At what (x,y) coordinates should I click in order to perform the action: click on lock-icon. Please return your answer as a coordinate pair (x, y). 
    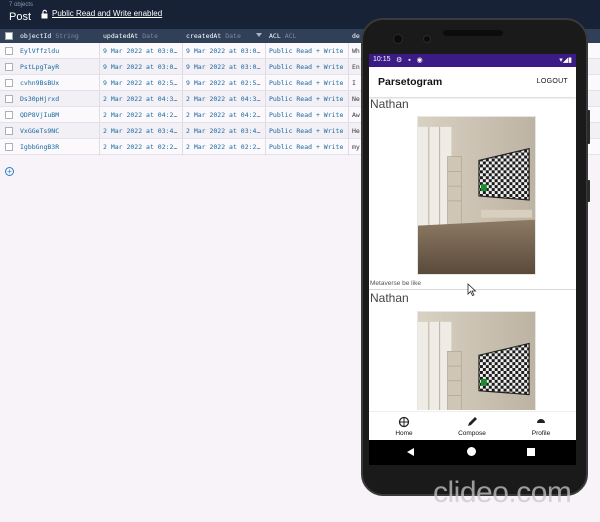
    Looking at the image, I should click on (44, 14).